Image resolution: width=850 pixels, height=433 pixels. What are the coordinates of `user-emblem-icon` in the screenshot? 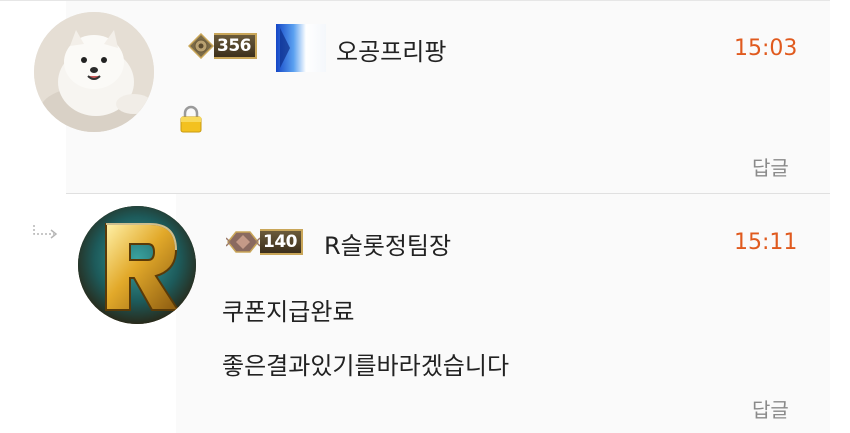 It's located at (301, 48).